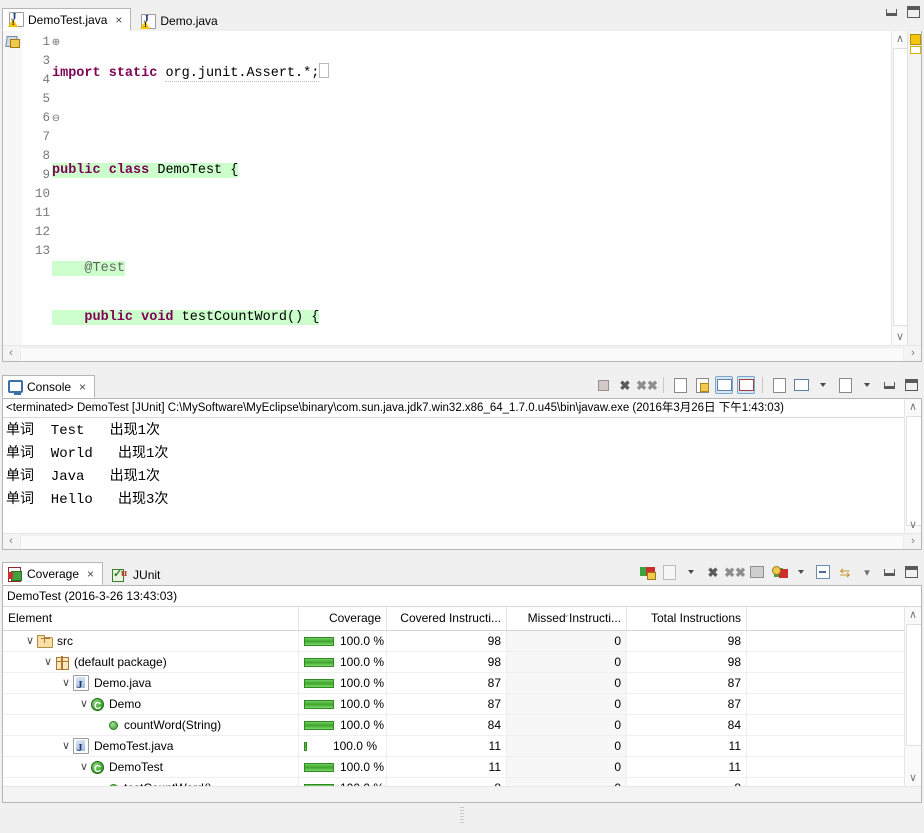 This screenshot has height=833, width=924. Describe the element at coordinates (12, 41) in the screenshot. I see `bookmark-icon` at that location.